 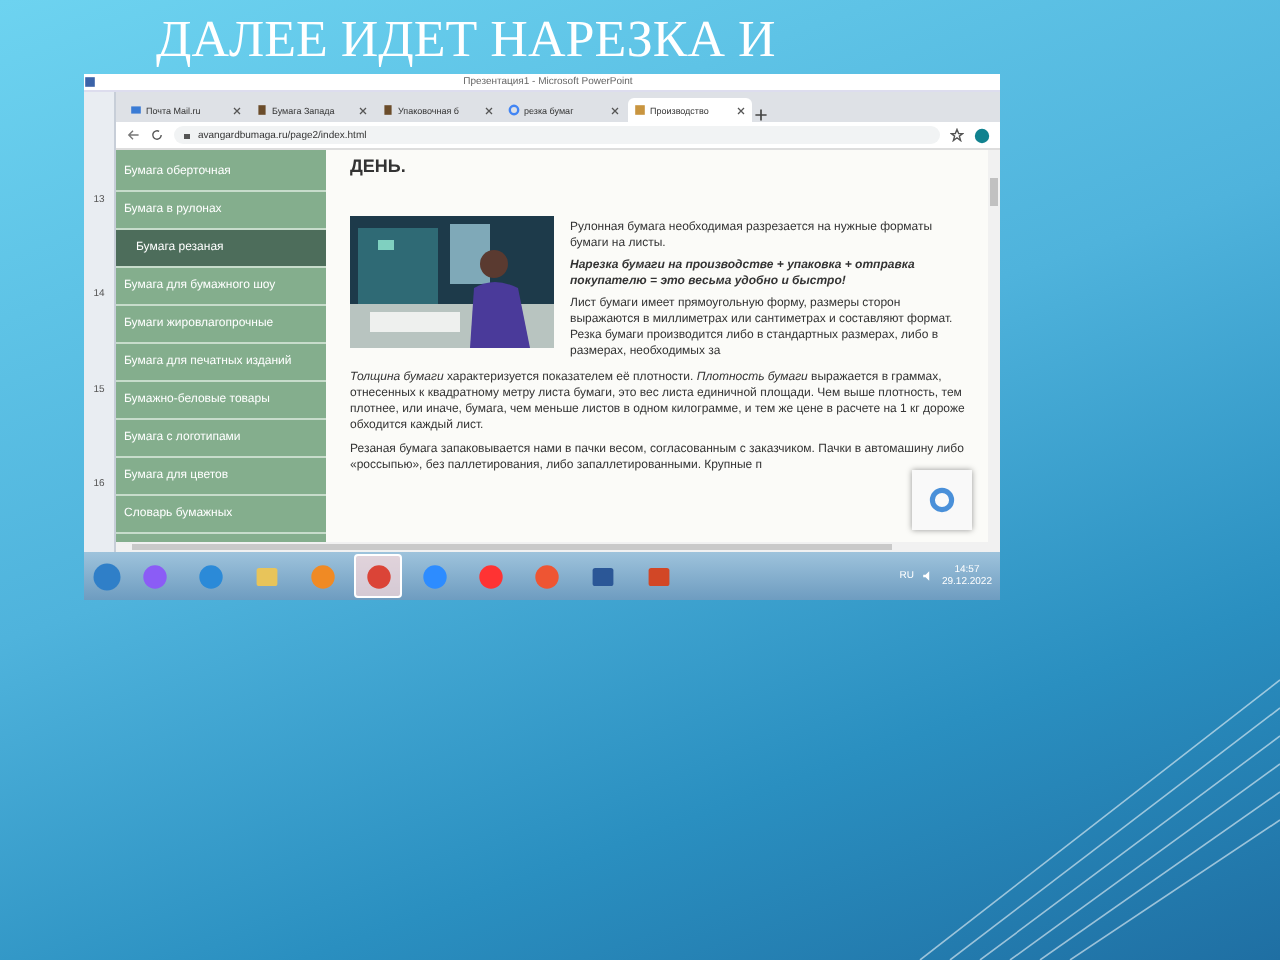 I want to click on video-call-icon, so click(x=434, y=576).